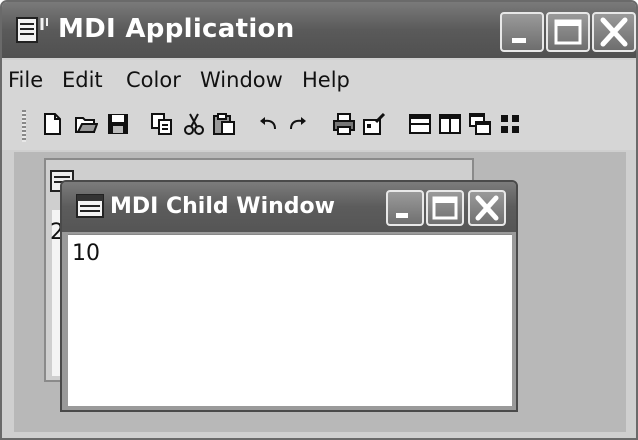 The height and width of the screenshot is (440, 638). Describe the element at coordinates (241, 80) in the screenshot. I see `menu-window: Window` at that location.